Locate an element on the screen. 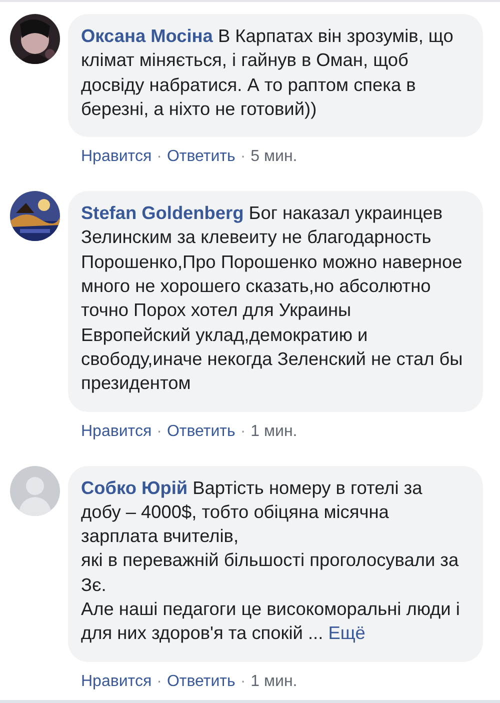  comment-text: Оксана Мосіна В Карпатах він зрозумів, що клімат міняється, і гайнув в Оман, щоб досвіду набратися. А то раптом спека в березні, а ніхто не готовий)) is located at coordinates (267, 73).